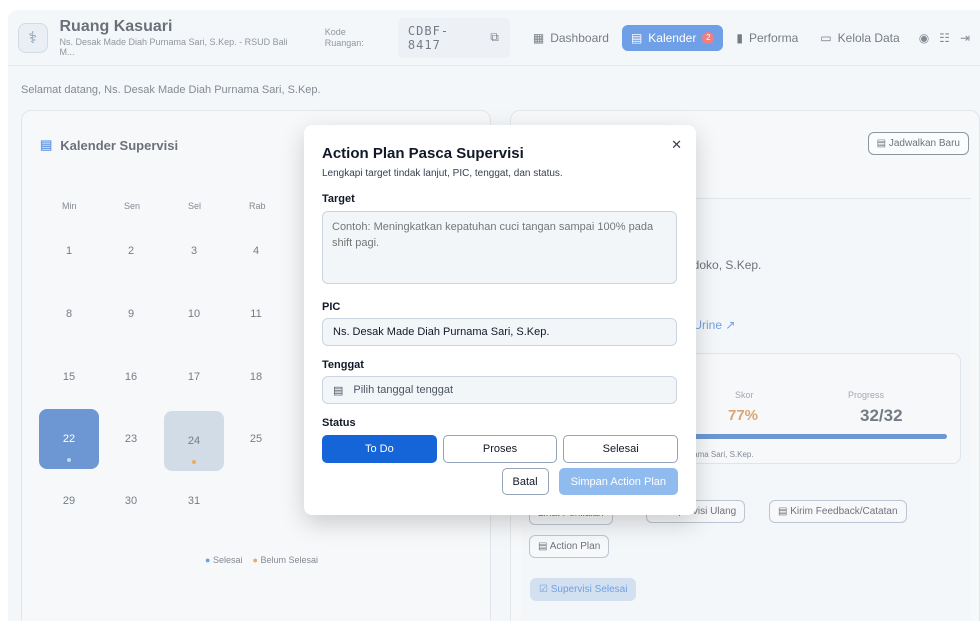 This screenshot has width=980, height=621. Describe the element at coordinates (676, 145) in the screenshot. I see `close-icon: ✕` at that location.